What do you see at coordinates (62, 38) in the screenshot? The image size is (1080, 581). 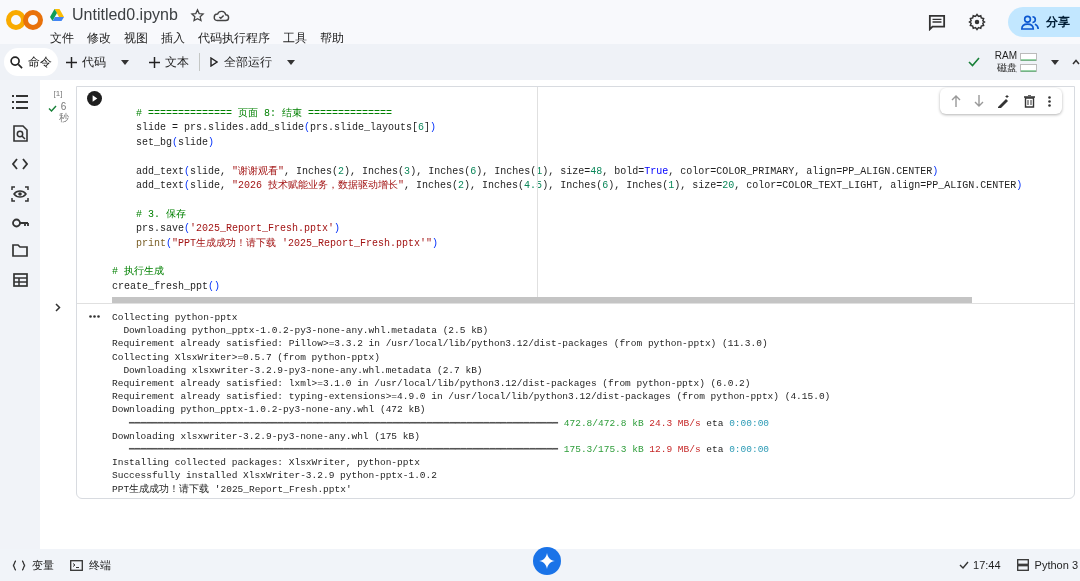 I see `menu-item: 文件` at bounding box center [62, 38].